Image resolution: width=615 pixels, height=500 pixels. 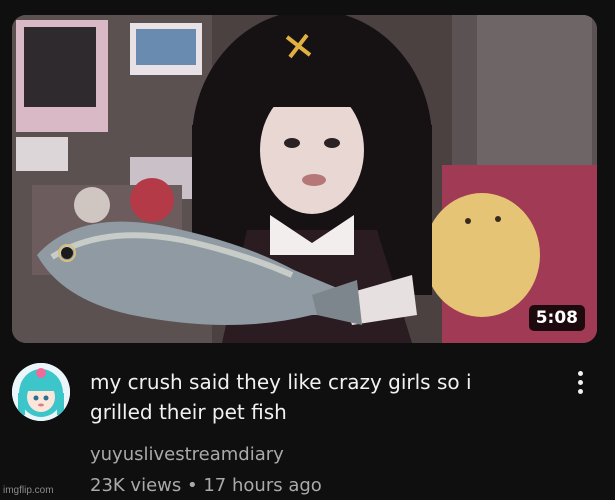 I want to click on channel-name: yuyuslivestreamdiary, so click(x=187, y=454).